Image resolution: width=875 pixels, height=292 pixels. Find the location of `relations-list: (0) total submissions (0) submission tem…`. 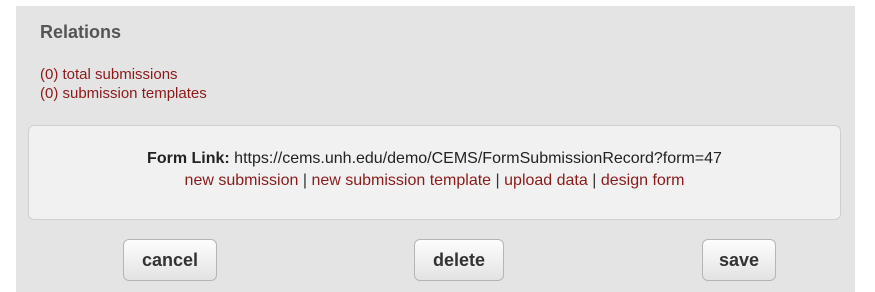

relations-list: (0) total submissions (0) submission tem… is located at coordinates (123, 84).